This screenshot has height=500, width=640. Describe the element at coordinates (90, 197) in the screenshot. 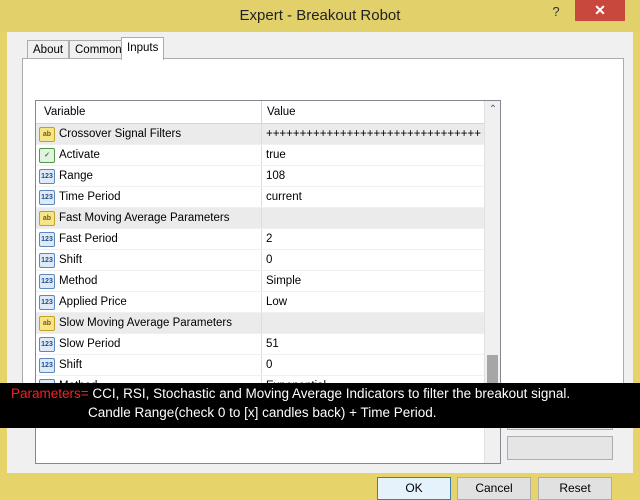

I see `param-name: Time Period` at that location.